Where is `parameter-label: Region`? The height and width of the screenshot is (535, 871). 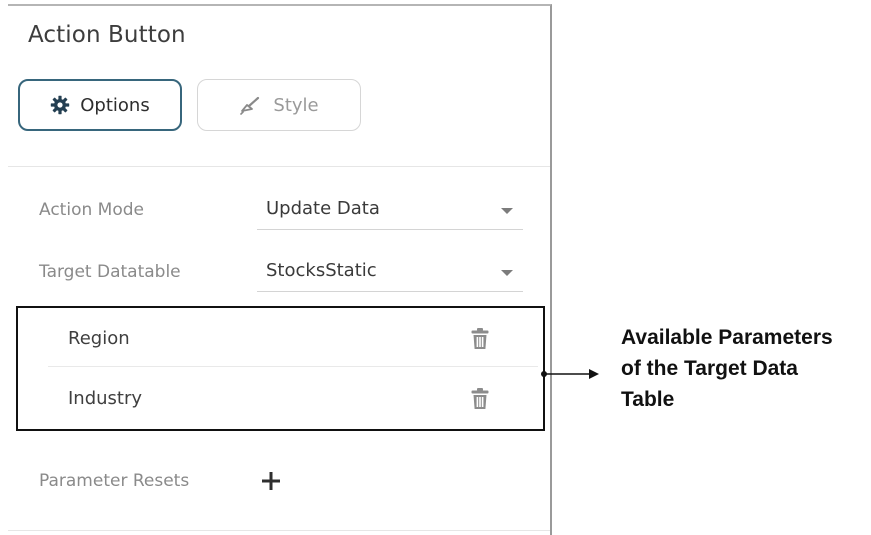
parameter-label: Region is located at coordinates (99, 338).